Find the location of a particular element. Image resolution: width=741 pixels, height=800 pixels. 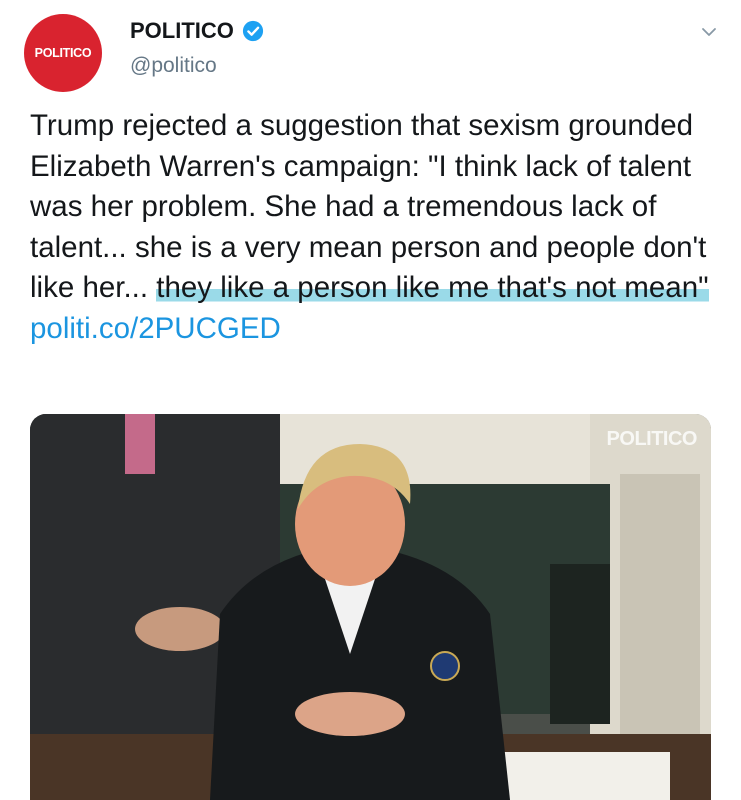

account-handle: @politico is located at coordinates (173, 66).